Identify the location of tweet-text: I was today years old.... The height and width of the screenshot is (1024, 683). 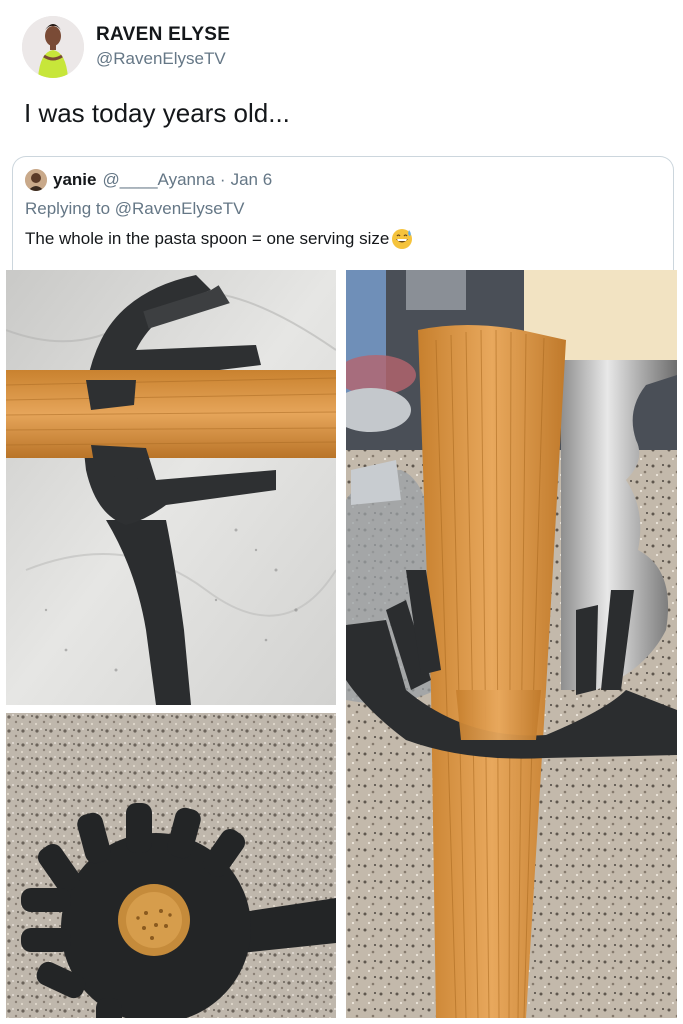
(157, 113).